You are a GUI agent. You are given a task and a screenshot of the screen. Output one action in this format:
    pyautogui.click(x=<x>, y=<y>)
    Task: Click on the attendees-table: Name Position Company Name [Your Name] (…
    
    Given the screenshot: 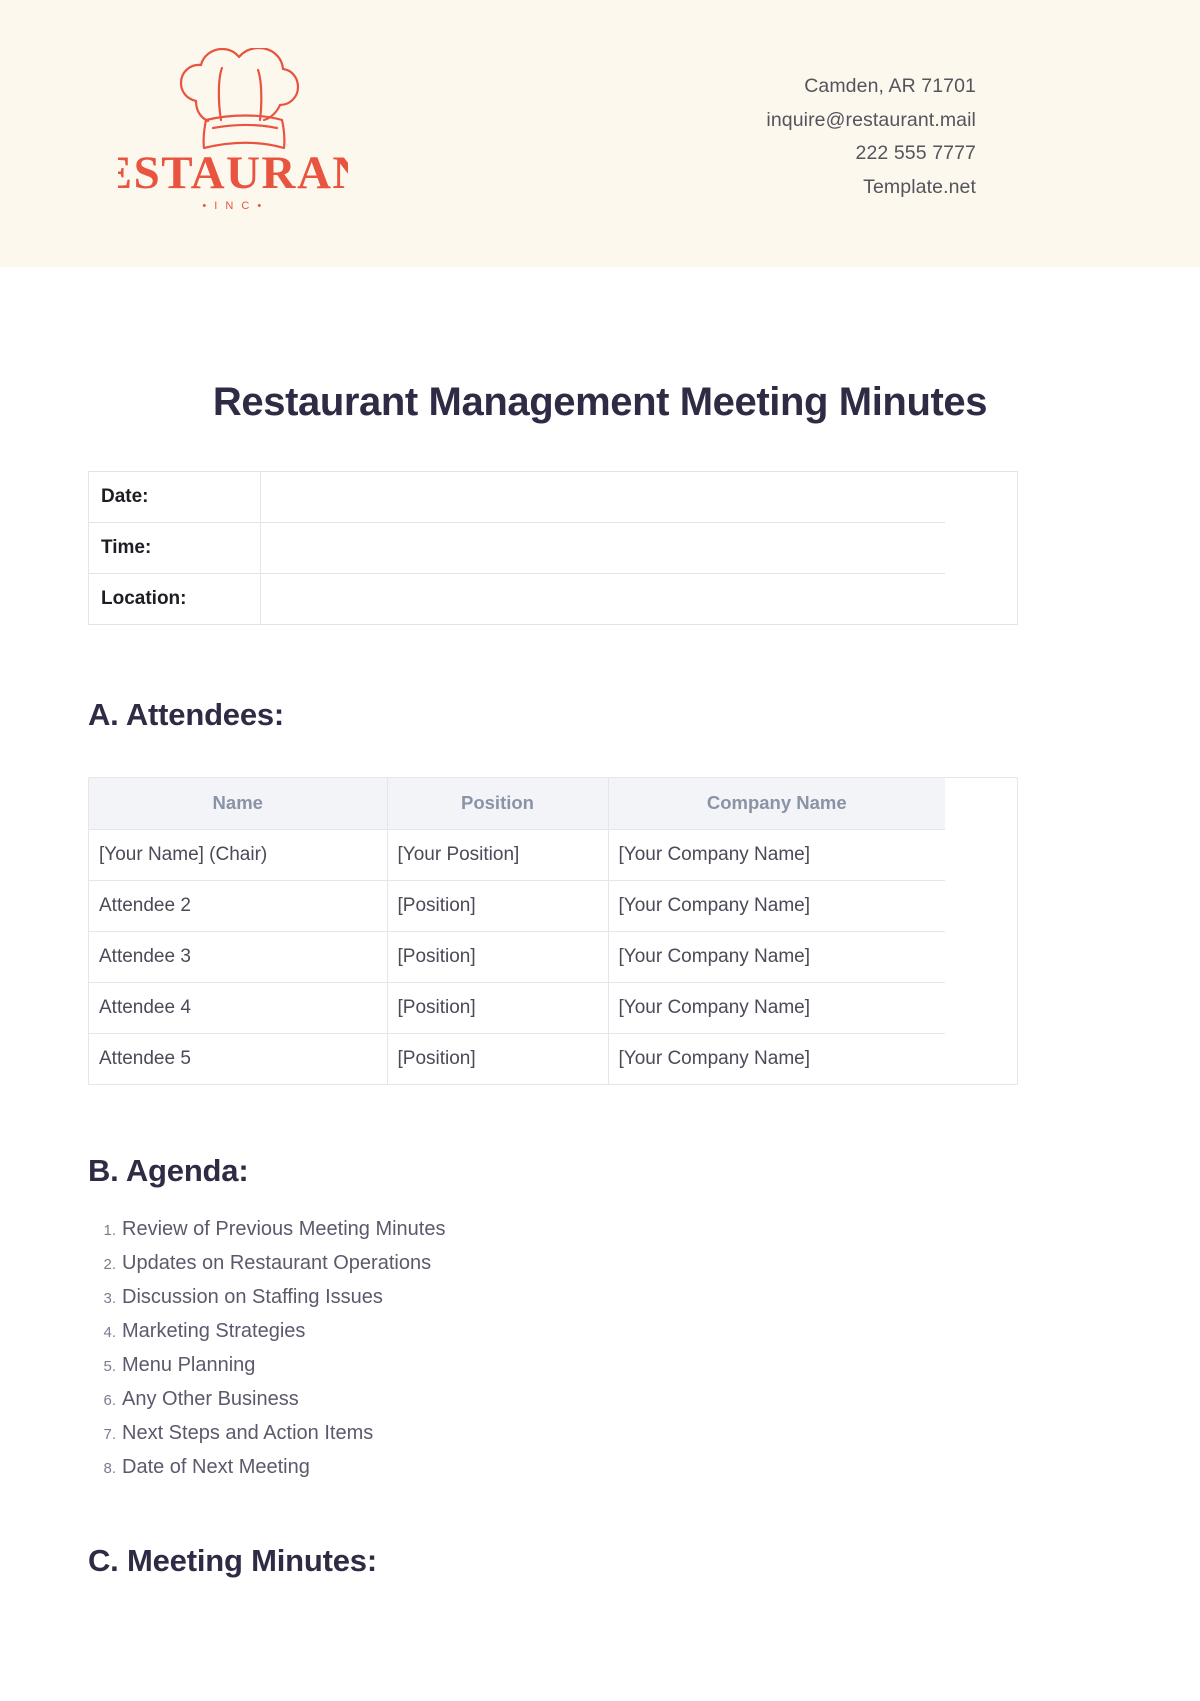 What is the action you would take?
    pyautogui.click(x=517, y=931)
    